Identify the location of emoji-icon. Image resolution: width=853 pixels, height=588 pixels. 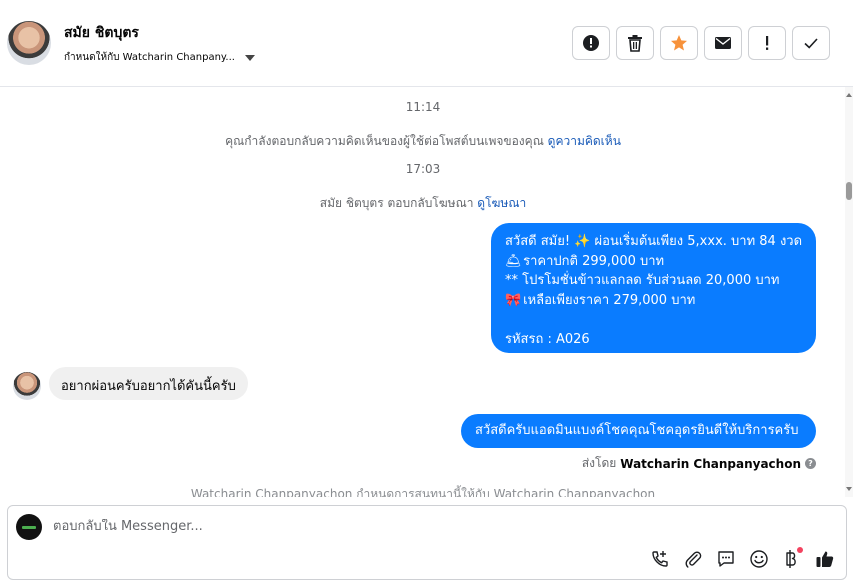
(759, 559).